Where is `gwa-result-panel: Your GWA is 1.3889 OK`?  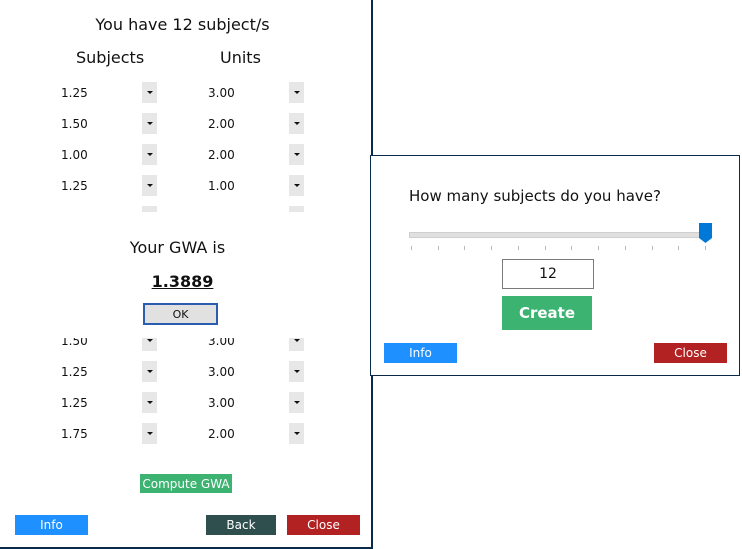
gwa-result-panel: Your GWA is 1.3889 OK is located at coordinates (185, 275).